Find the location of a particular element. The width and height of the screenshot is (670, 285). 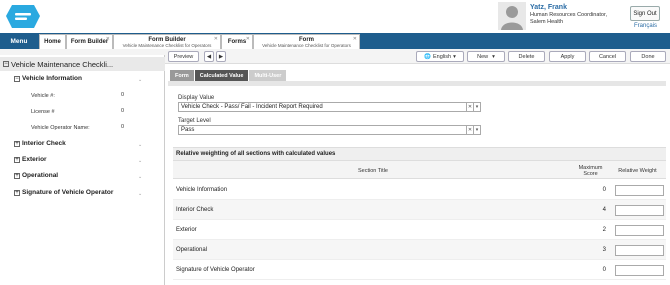

user-org-line: Salem Health is located at coordinates (547, 22).